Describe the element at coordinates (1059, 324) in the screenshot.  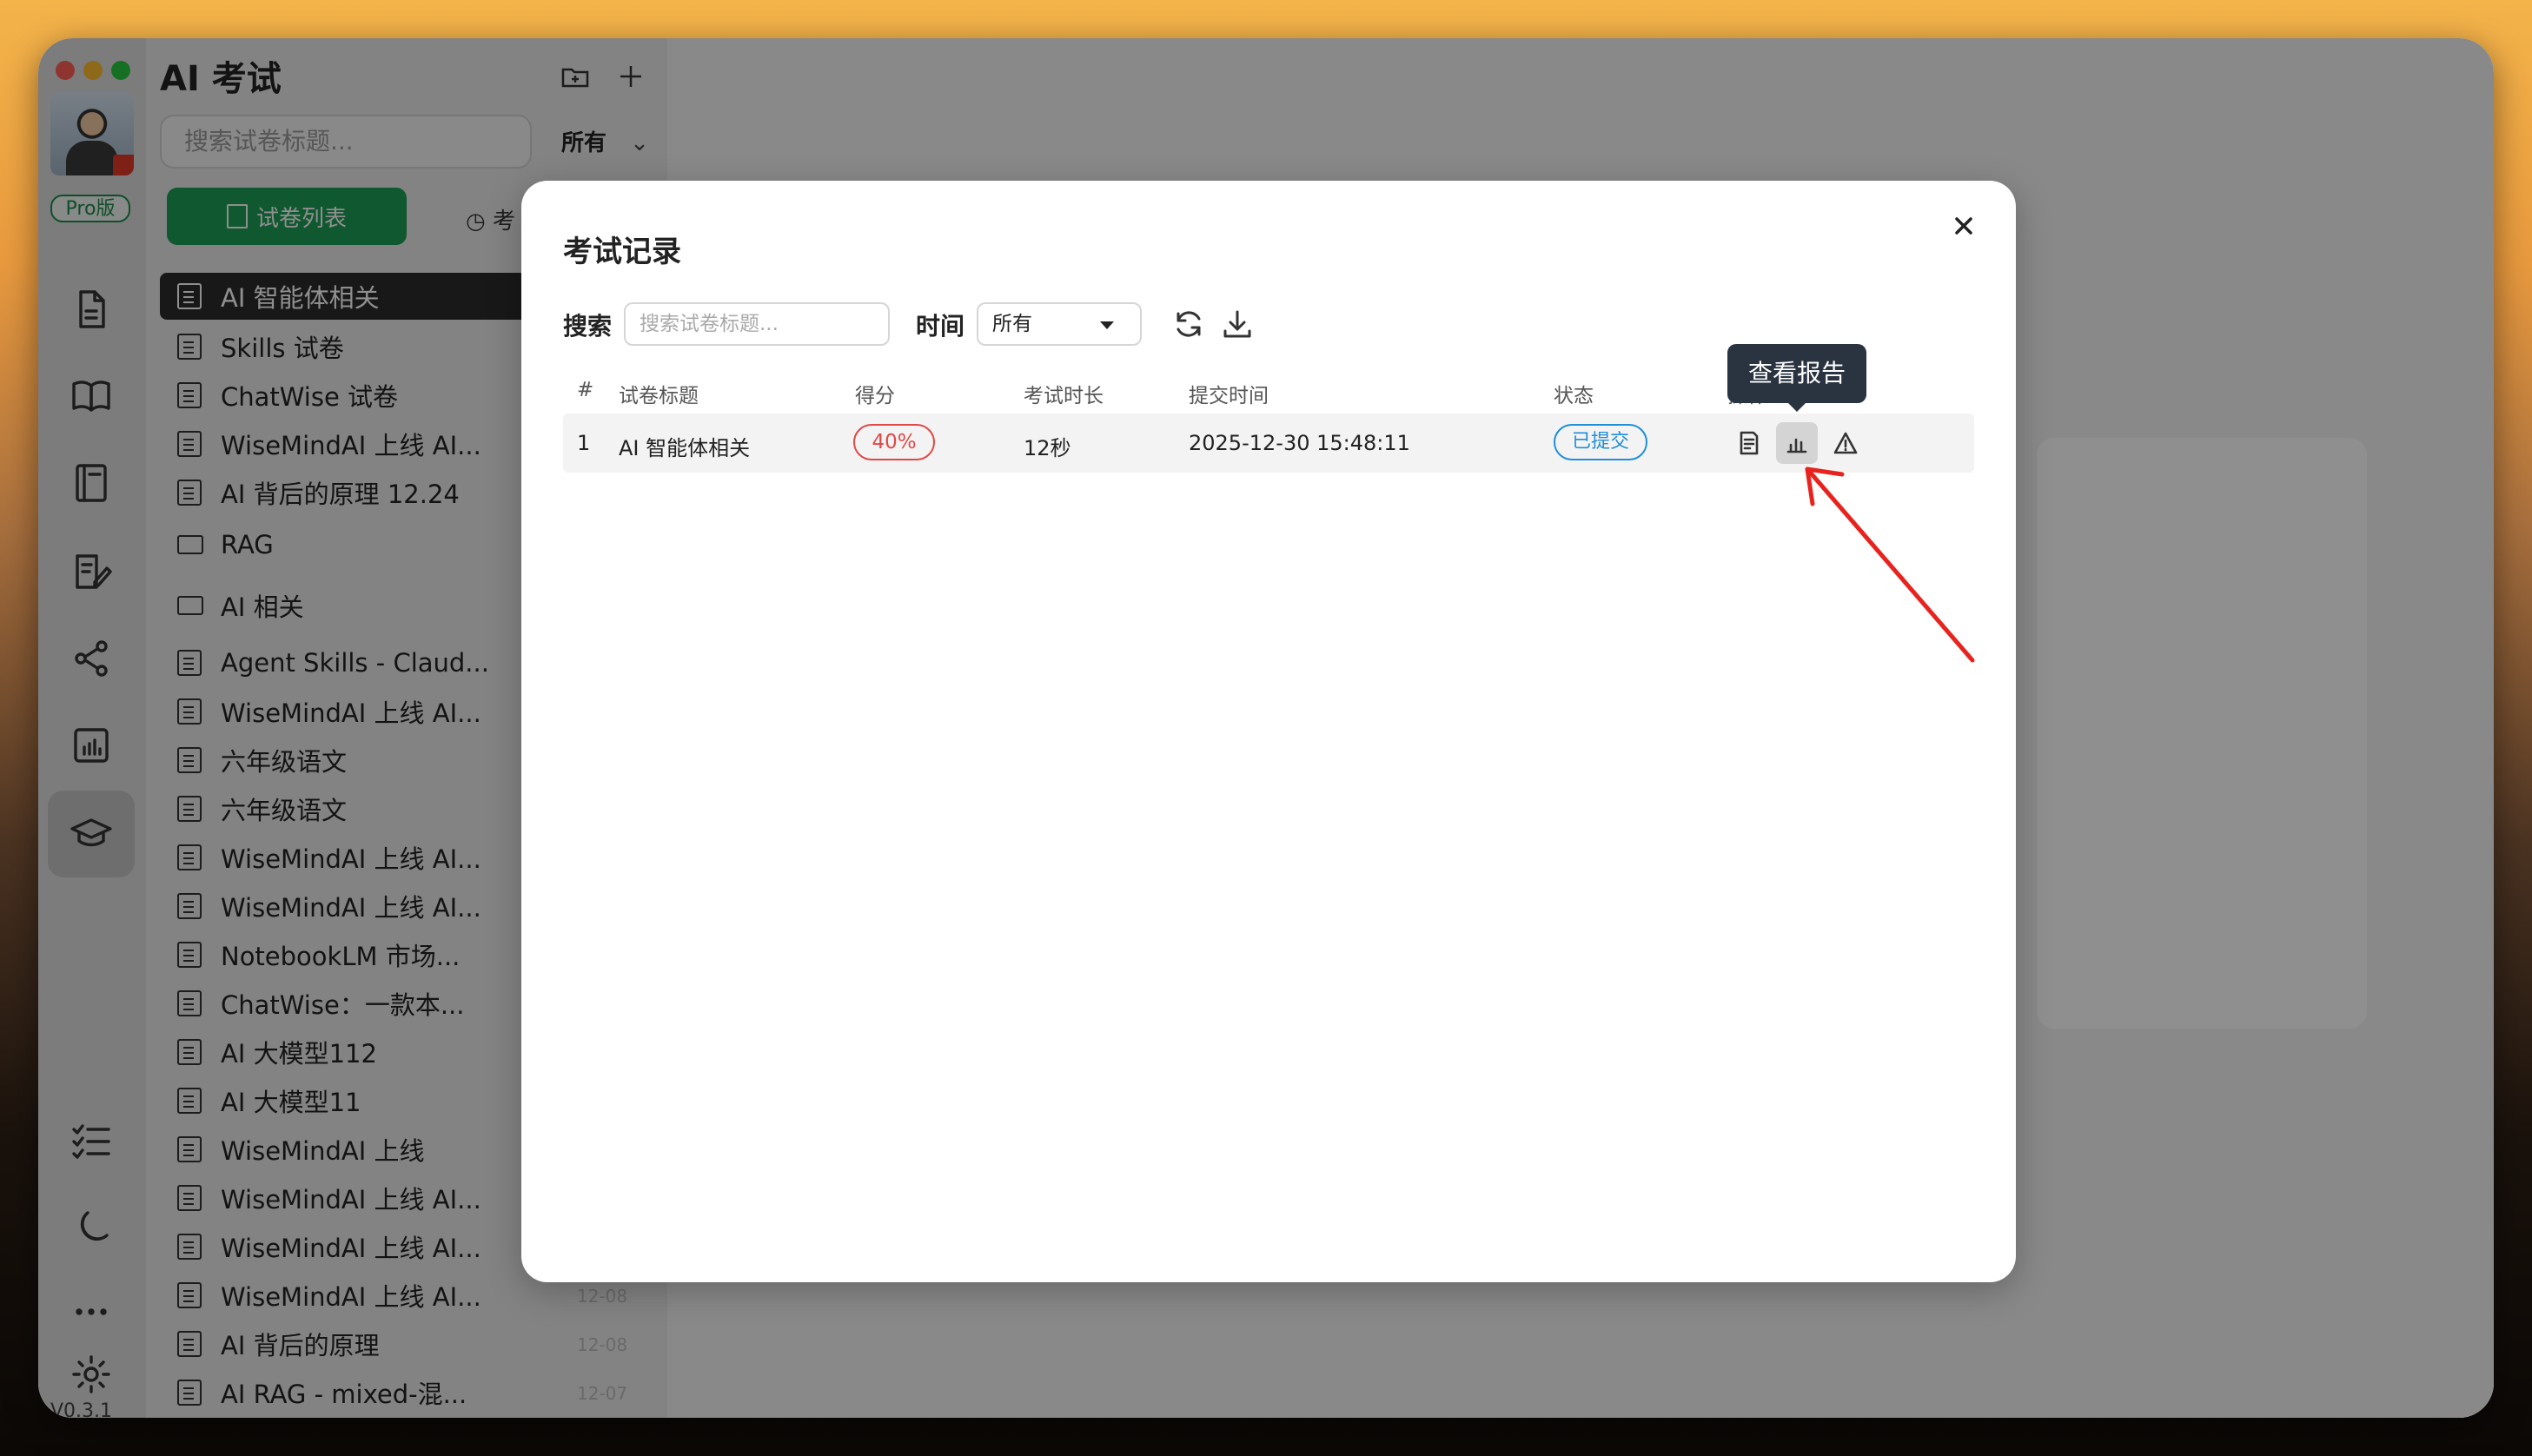
I see `time-filter-select: 所有` at that location.